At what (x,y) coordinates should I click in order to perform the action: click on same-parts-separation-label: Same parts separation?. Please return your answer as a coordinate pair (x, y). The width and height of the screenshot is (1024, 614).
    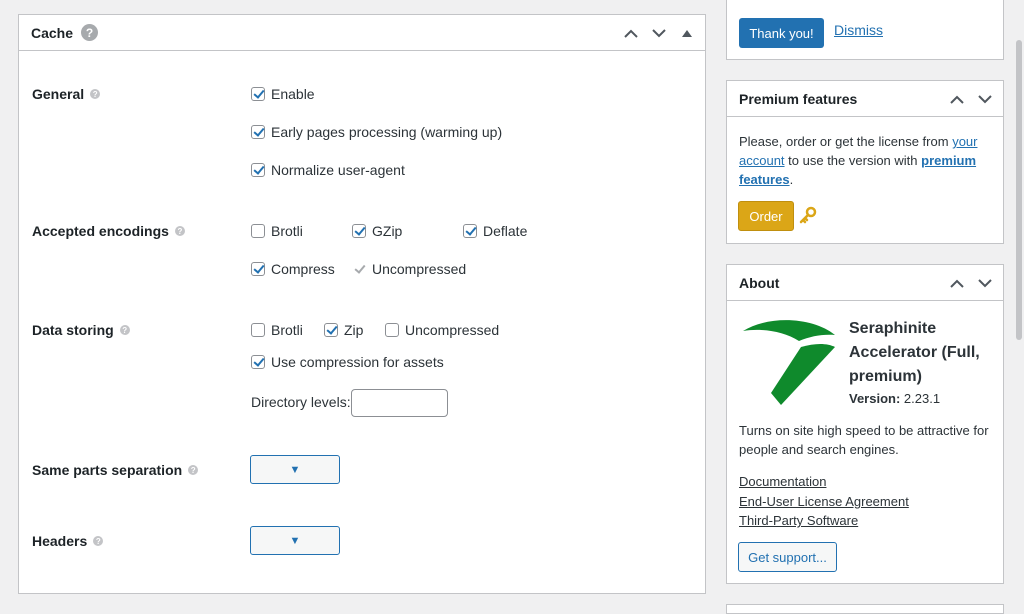
    Looking at the image, I should click on (115, 470).